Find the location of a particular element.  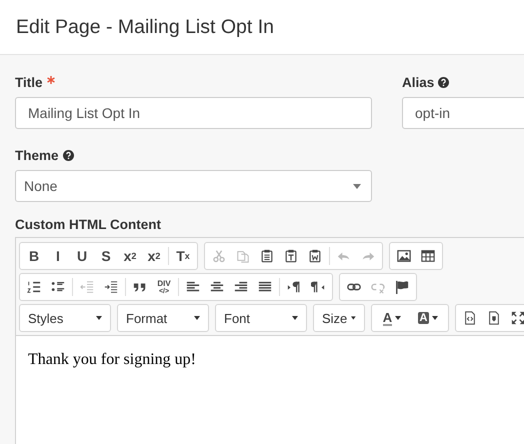

pilcrow-right-icon is located at coordinates (294, 287).